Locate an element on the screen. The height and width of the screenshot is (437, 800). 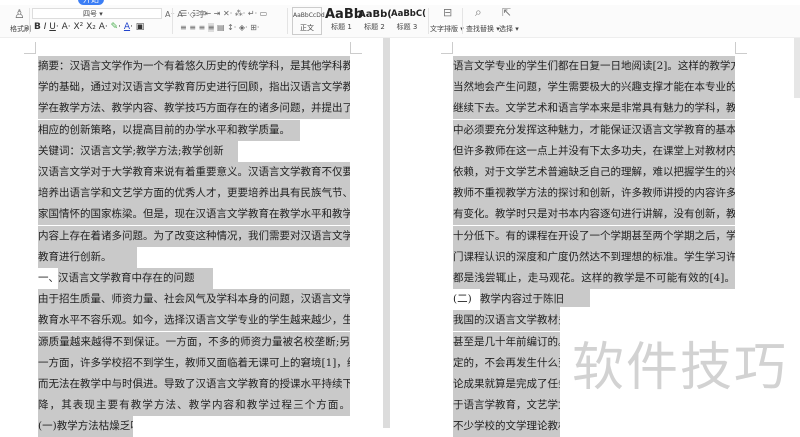
line-text: 教育进行创新。 is located at coordinates (87, 257).